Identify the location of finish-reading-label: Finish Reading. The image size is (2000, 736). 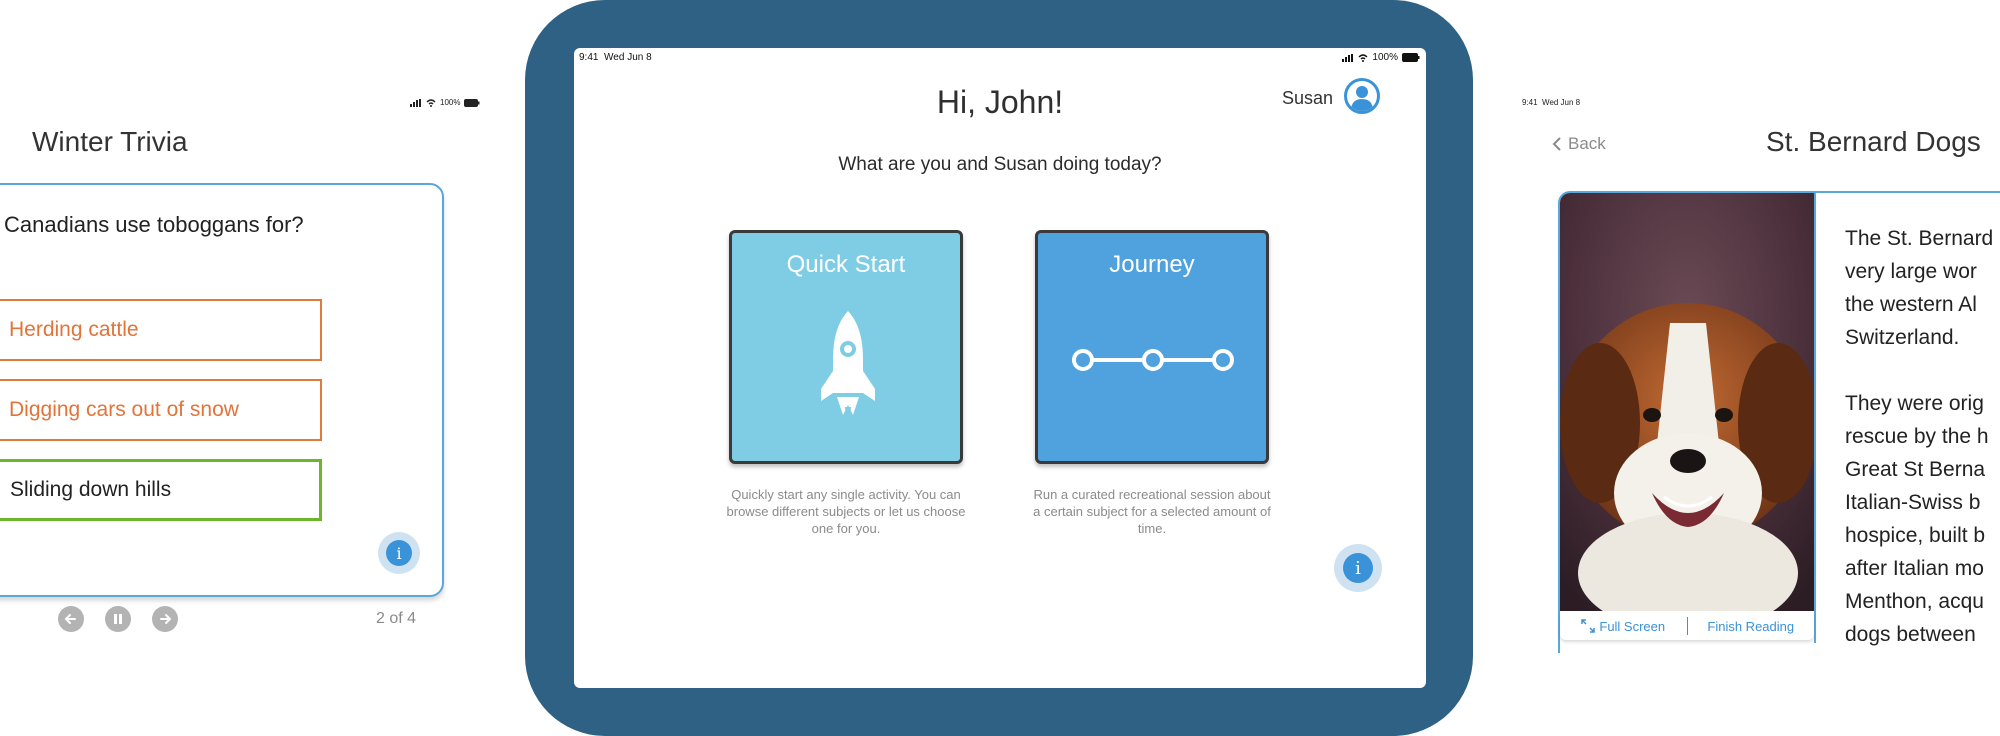
(1751, 626).